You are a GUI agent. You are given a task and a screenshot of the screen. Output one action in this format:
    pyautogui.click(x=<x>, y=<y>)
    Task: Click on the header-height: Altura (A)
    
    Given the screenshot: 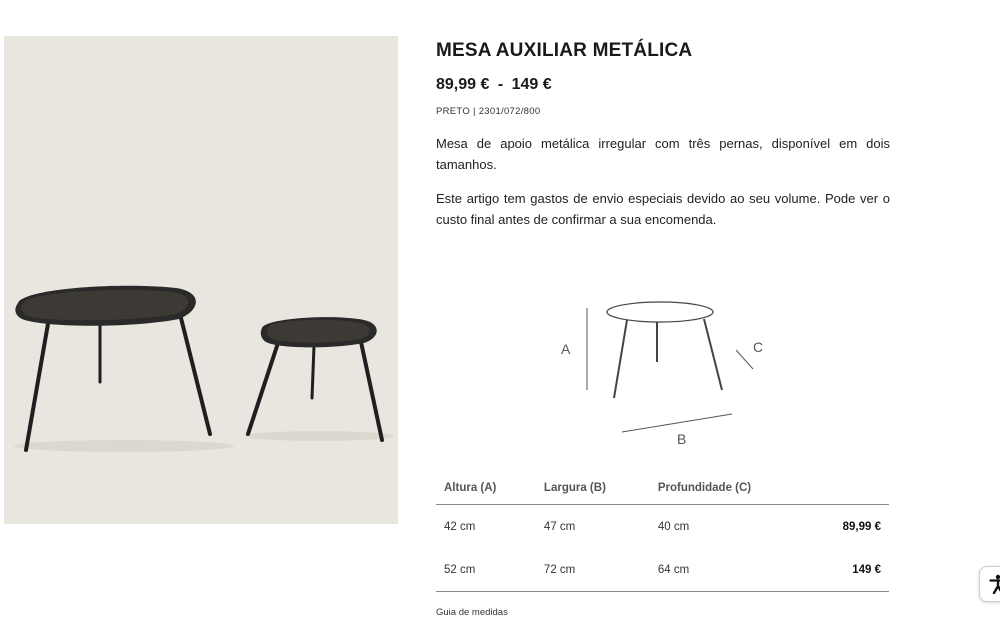 What is the action you would take?
    pyautogui.click(x=470, y=488)
    